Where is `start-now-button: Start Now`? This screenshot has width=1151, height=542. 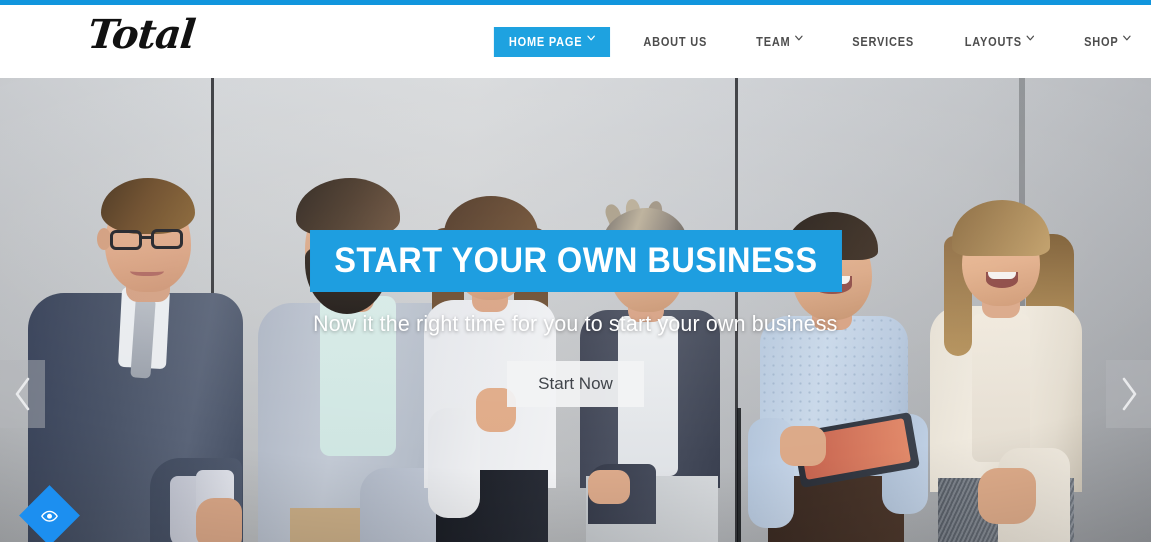
start-now-button: Start Now is located at coordinates (575, 384).